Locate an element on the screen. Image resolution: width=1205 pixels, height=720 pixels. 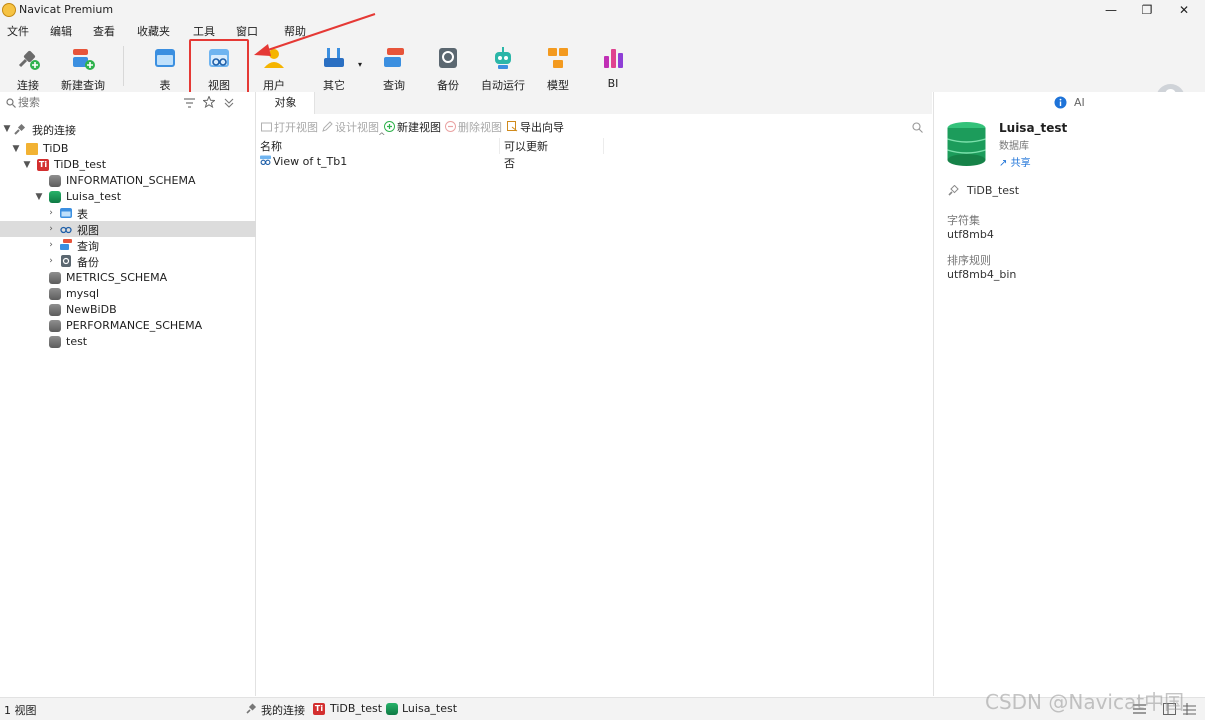
backup-button: 备份 is located at coordinates (448, 68).